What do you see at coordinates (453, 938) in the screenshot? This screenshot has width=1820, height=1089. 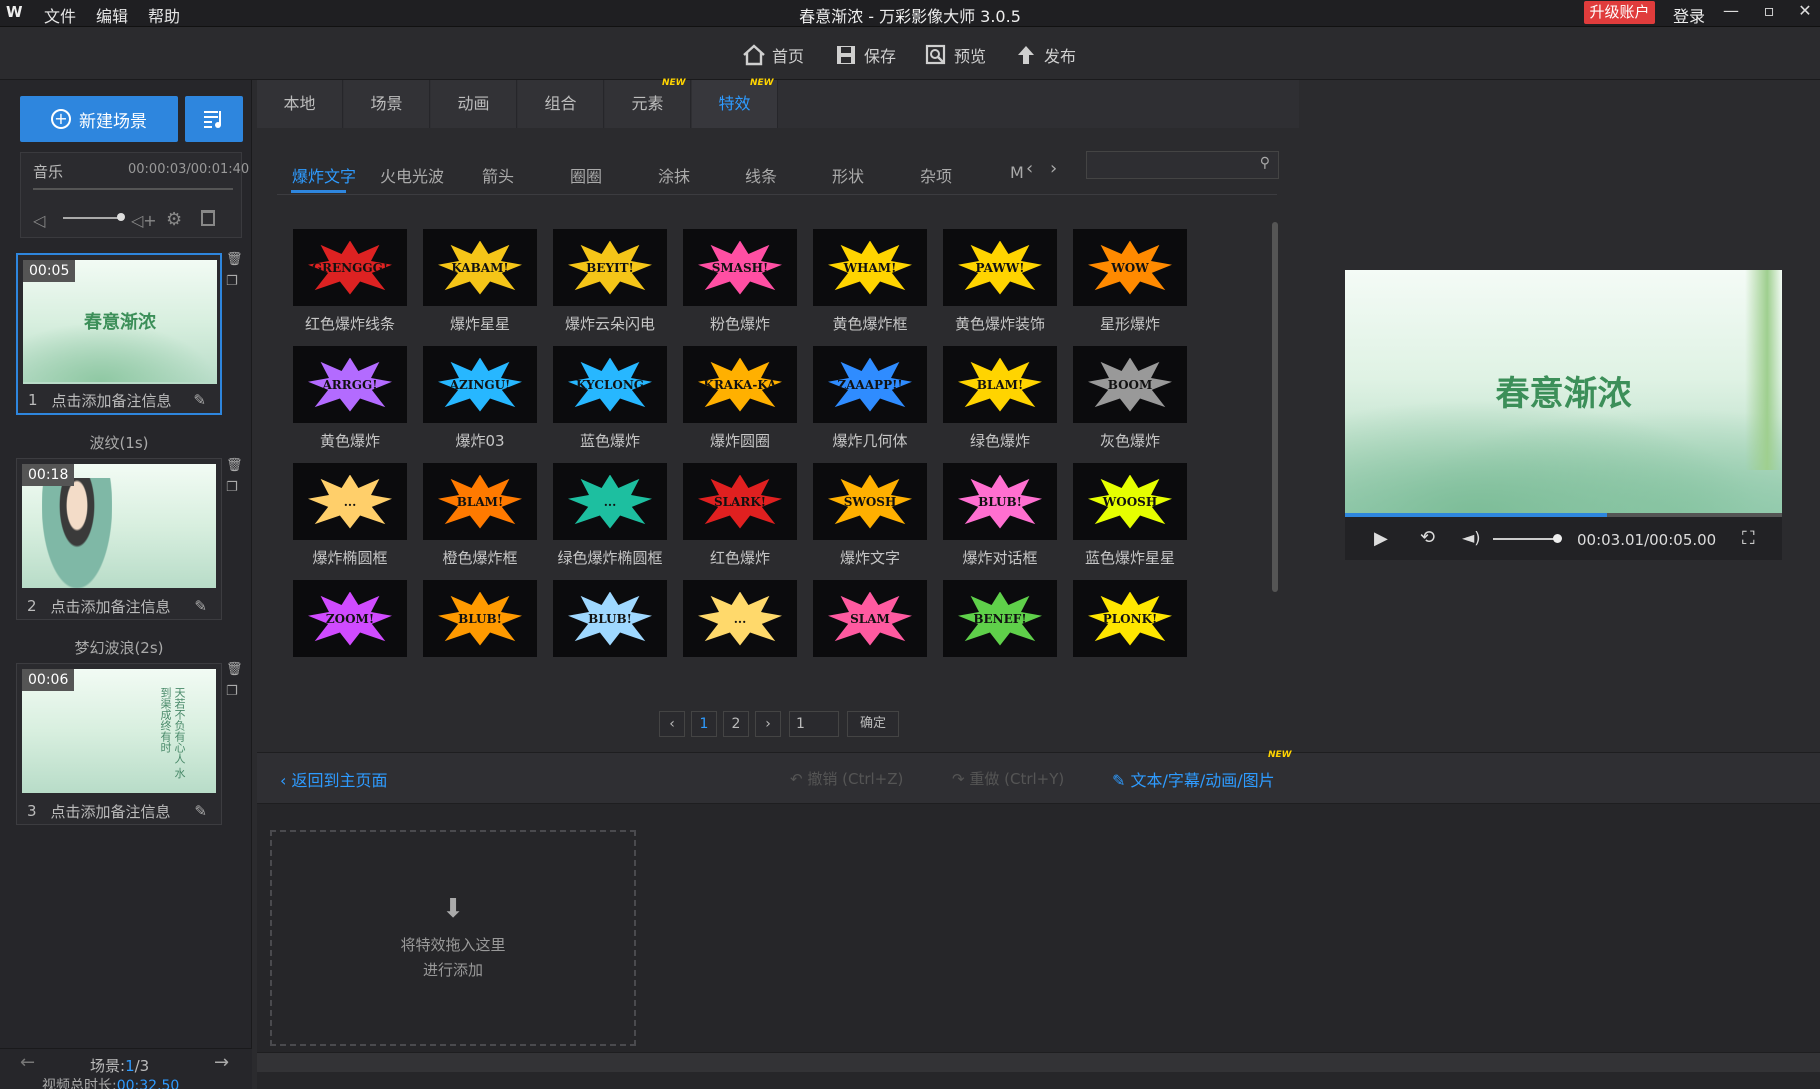 I see `effect-drop-zone: ⬇ 将特效拖入这里 进行添加` at bounding box center [453, 938].